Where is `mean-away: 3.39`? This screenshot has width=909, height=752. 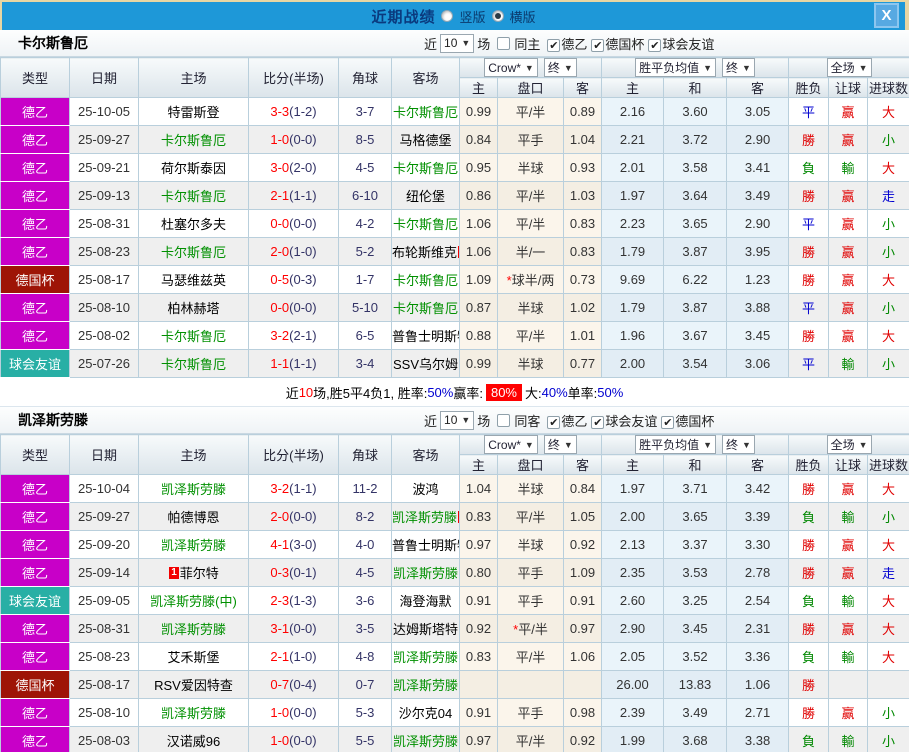
mean-away: 3.39 is located at coordinates (758, 516).